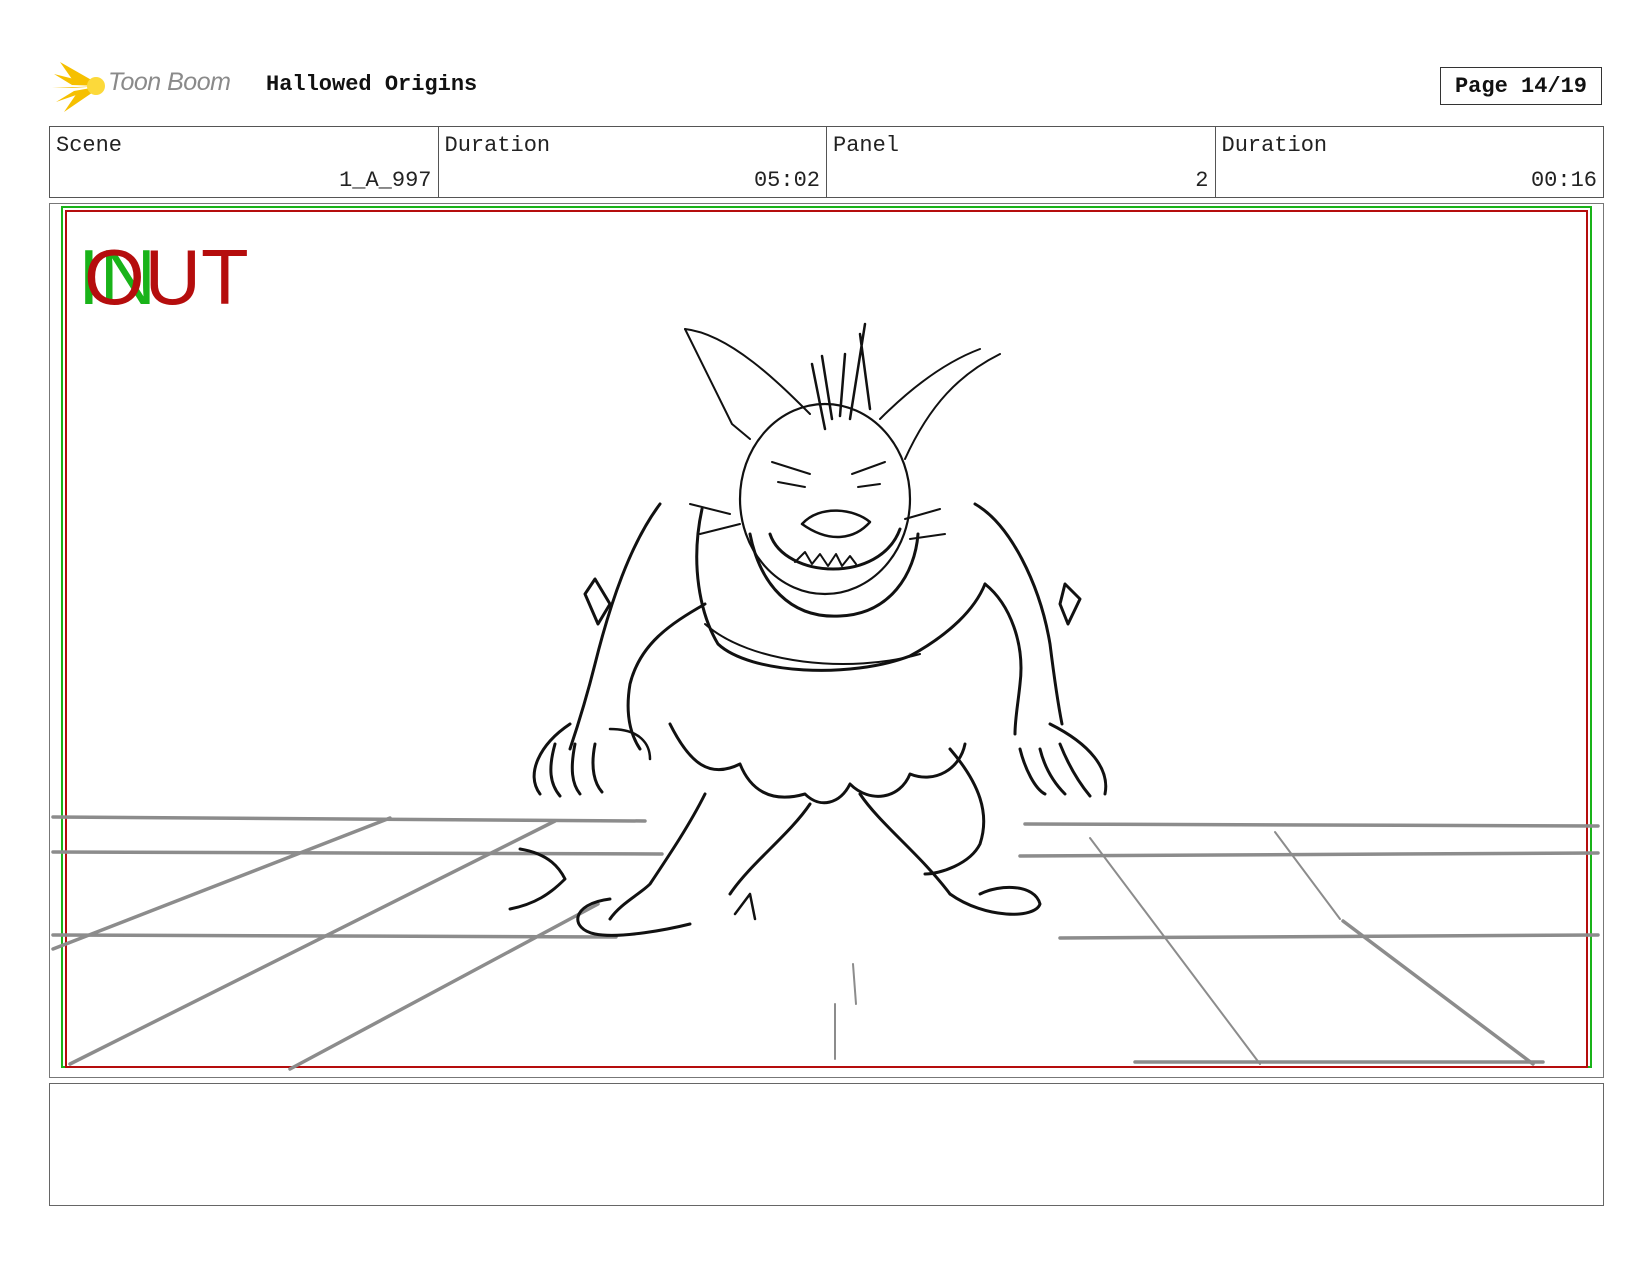 This screenshot has width=1648, height=1276. Describe the element at coordinates (1274, 145) in the screenshot. I see `panel-duration-label: Duration` at that location.